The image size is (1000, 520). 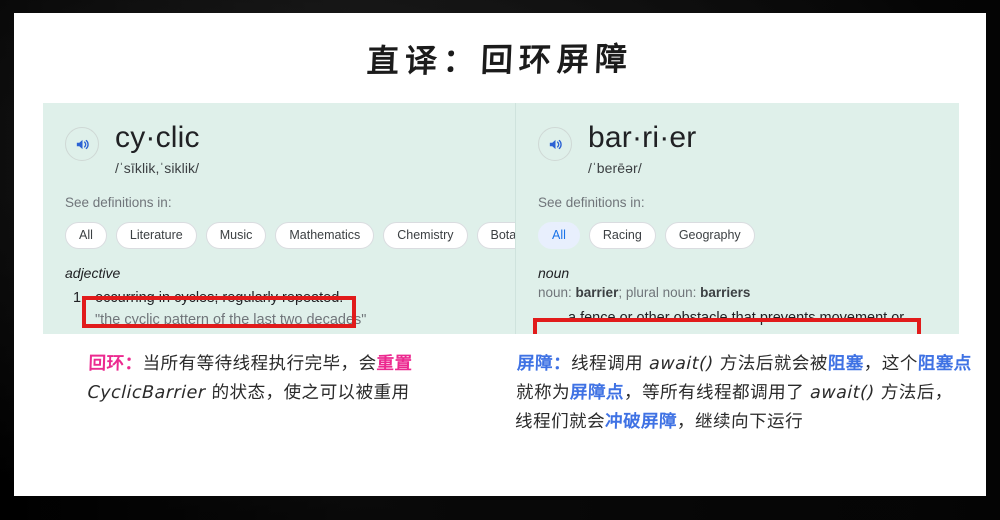 I want to click on headword-cyclic: cy·clic, so click(x=157, y=137).